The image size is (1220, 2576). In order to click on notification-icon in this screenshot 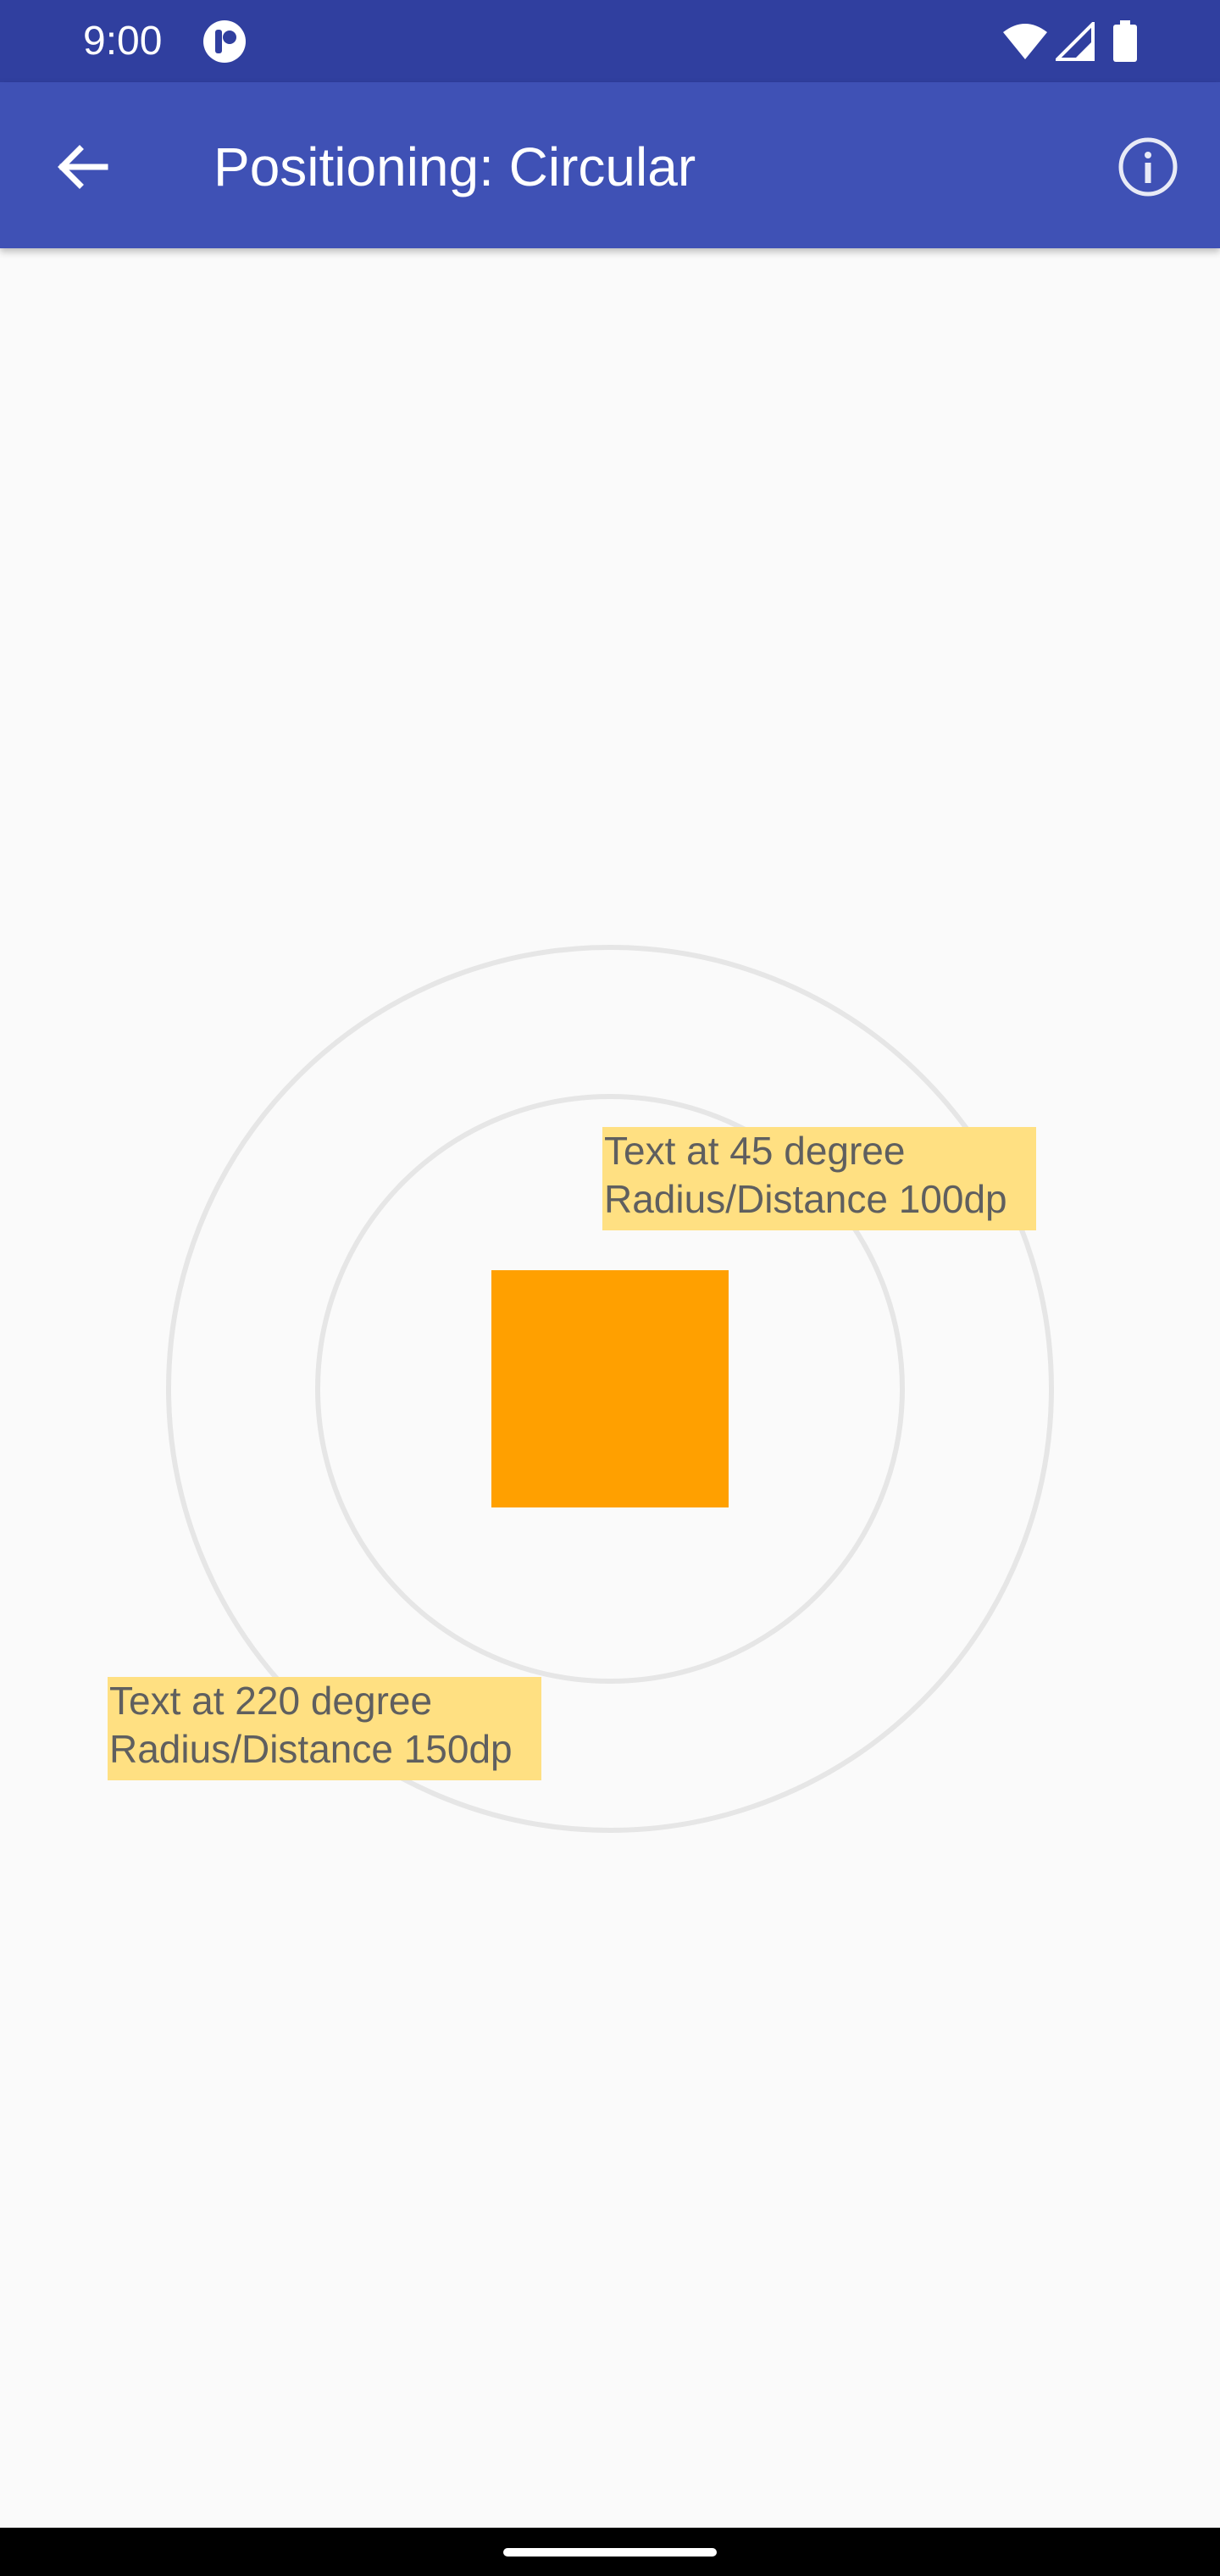, I will do `click(225, 41)`.